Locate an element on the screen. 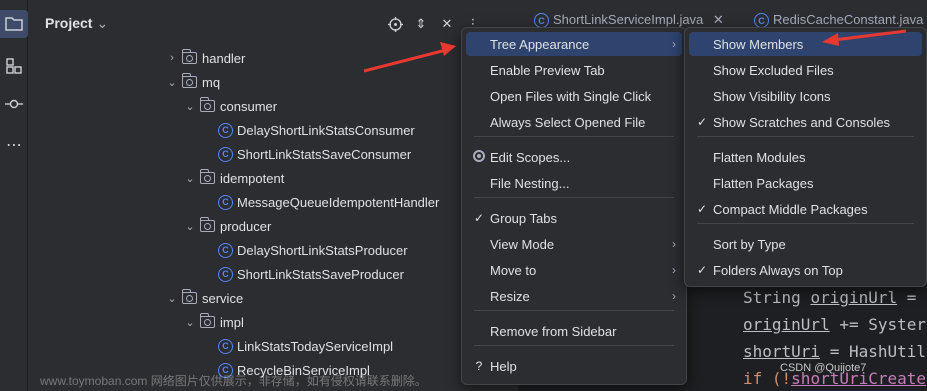  menu-item-remove-from-sidebar: Remove from Sidebar is located at coordinates (574, 331).